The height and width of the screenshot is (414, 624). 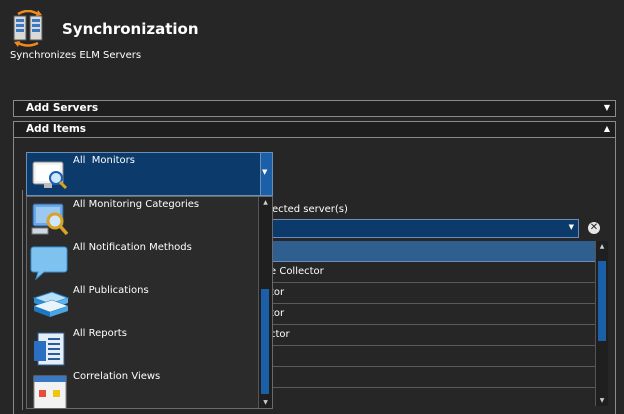 I want to click on page-subtitle: Synchronizes ELM Servers, so click(x=76, y=55).